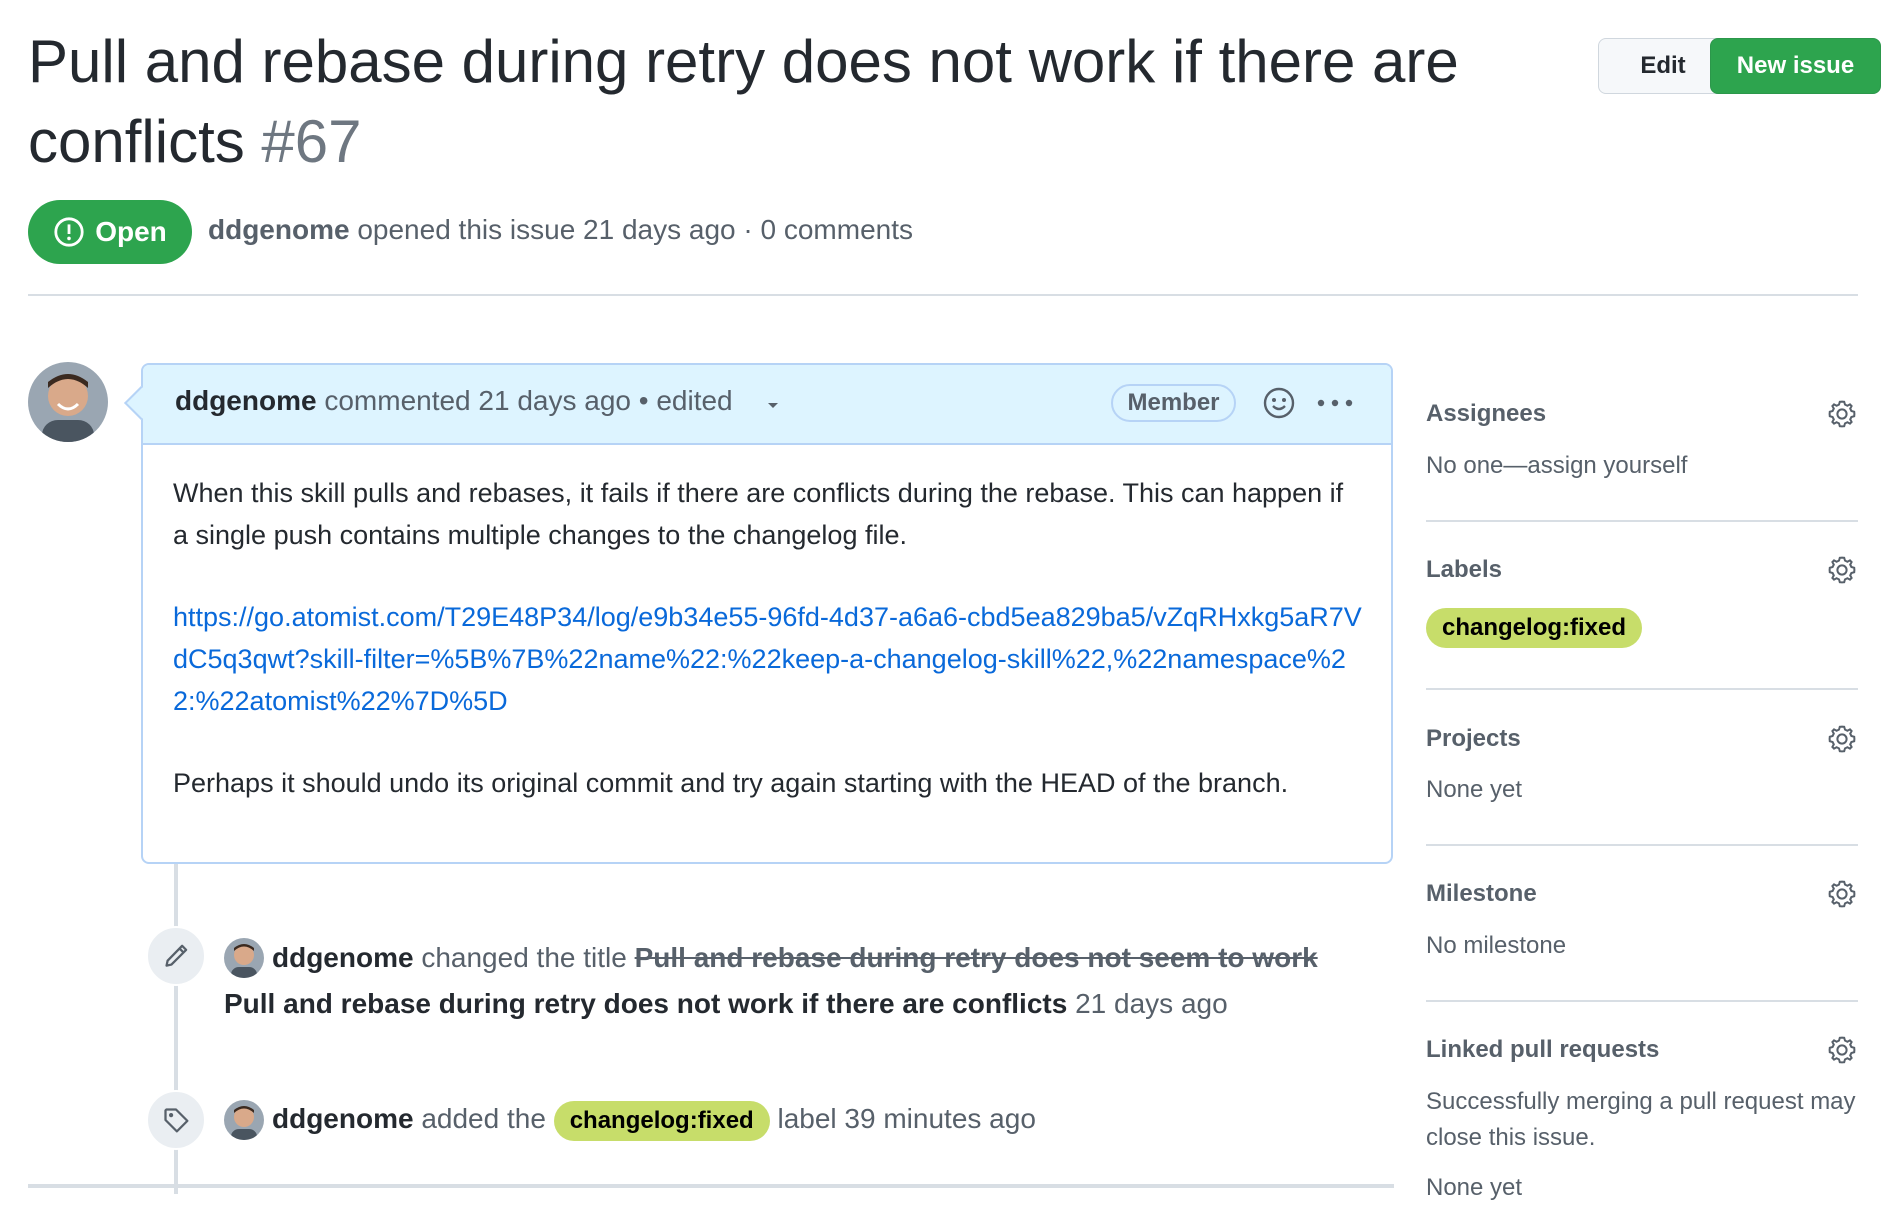 Image resolution: width=1894 pixels, height=1212 pixels. What do you see at coordinates (69, 232) in the screenshot?
I see `issue-opened-icon` at bounding box center [69, 232].